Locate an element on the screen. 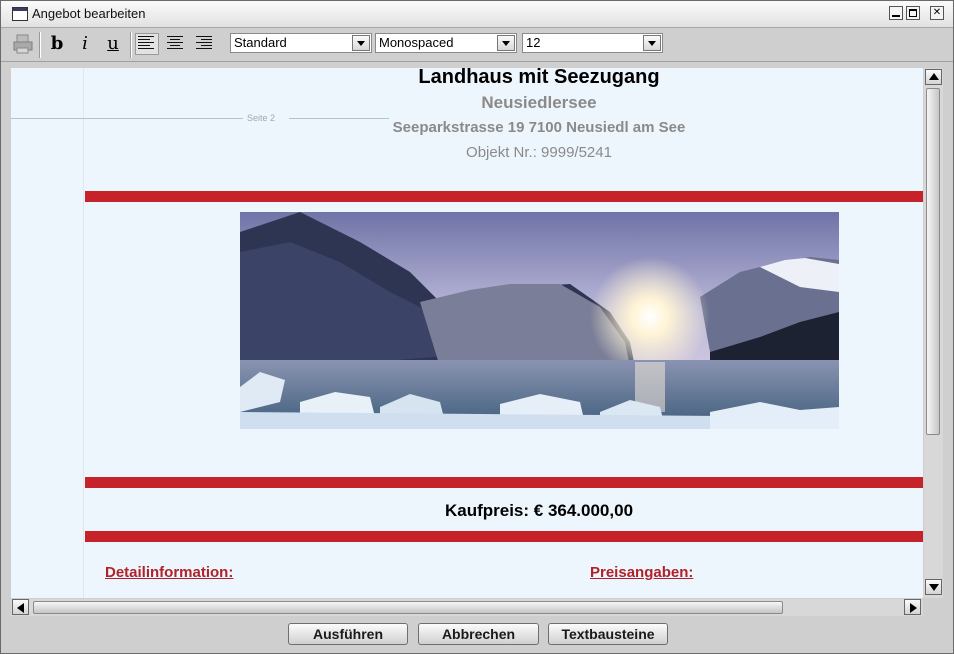 The width and height of the screenshot is (954, 654). text-blocks-button: Textbausteine is located at coordinates (608, 634).